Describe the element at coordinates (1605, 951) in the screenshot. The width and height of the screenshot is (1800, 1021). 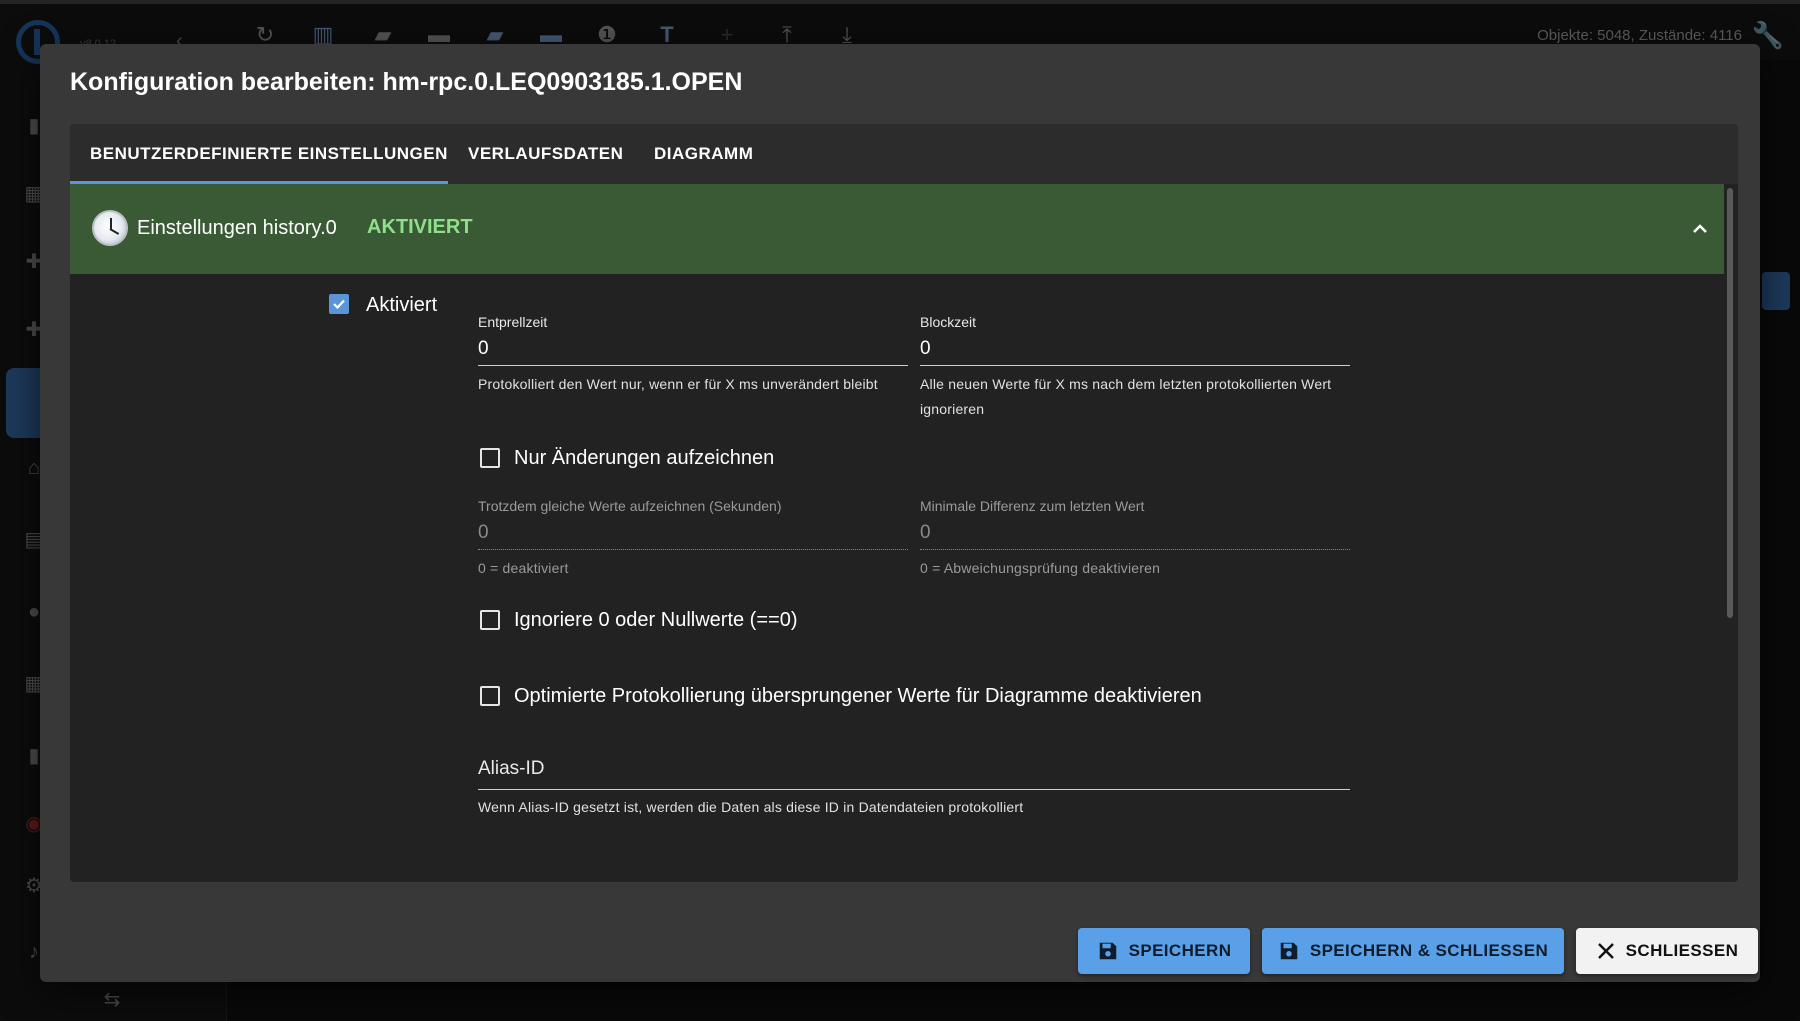
I see `close-icon` at that location.